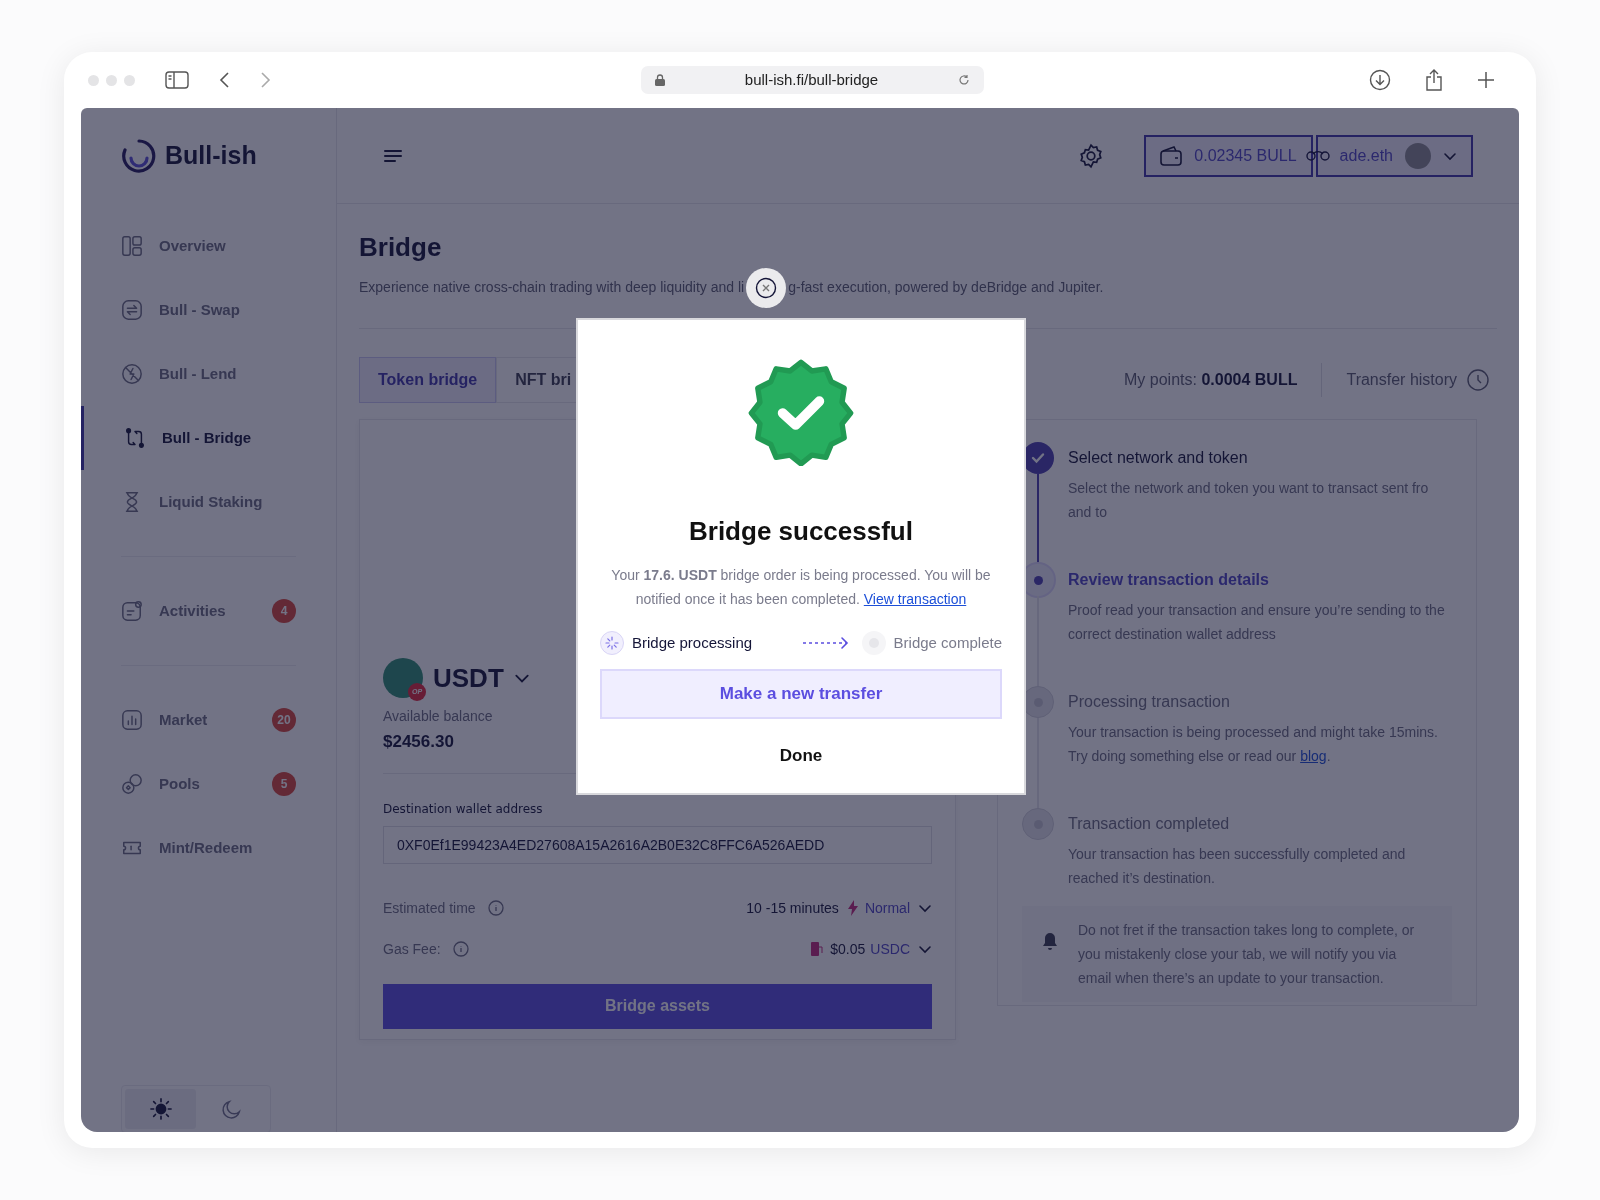 This screenshot has width=1600, height=1200. What do you see at coordinates (801, 412) in the screenshot?
I see `success-badge-icon` at bounding box center [801, 412].